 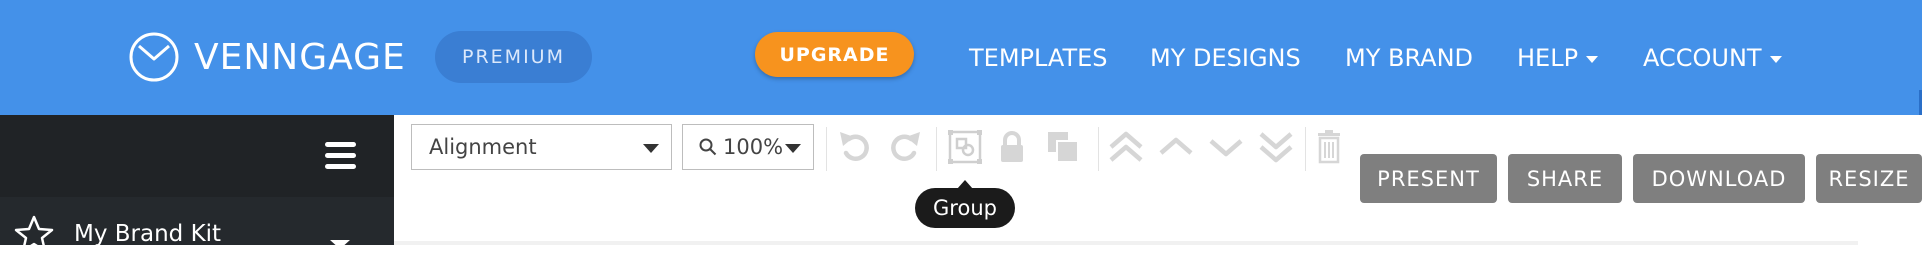 I want to click on download-button: DOWNLOAD, so click(x=1719, y=178).